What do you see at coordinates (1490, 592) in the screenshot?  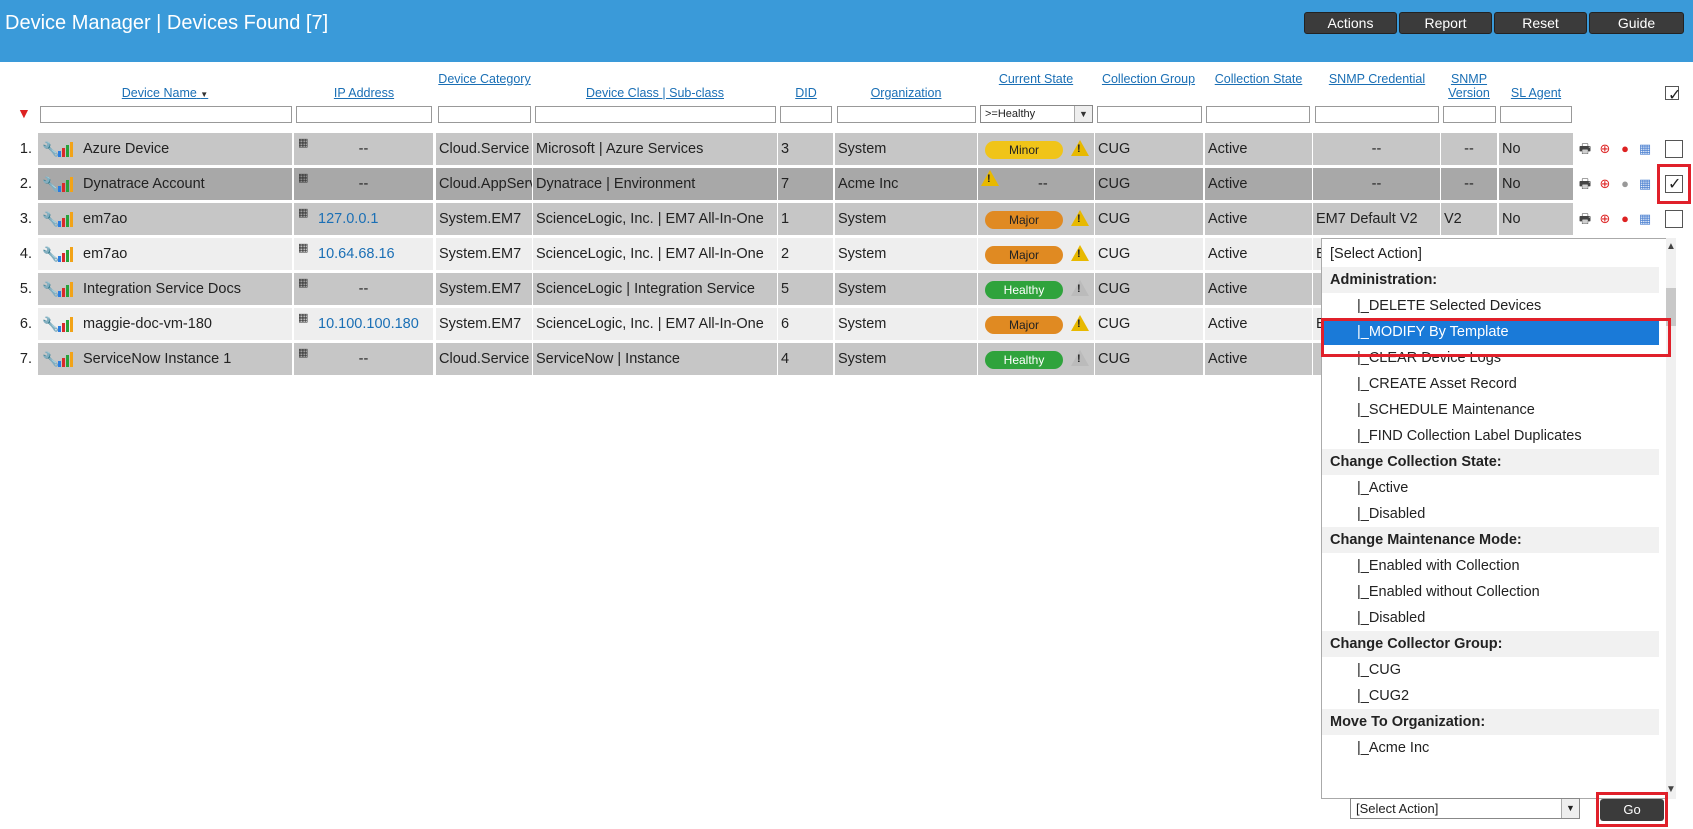 I see `dropdown-option: |_Enabled without Collection` at bounding box center [1490, 592].